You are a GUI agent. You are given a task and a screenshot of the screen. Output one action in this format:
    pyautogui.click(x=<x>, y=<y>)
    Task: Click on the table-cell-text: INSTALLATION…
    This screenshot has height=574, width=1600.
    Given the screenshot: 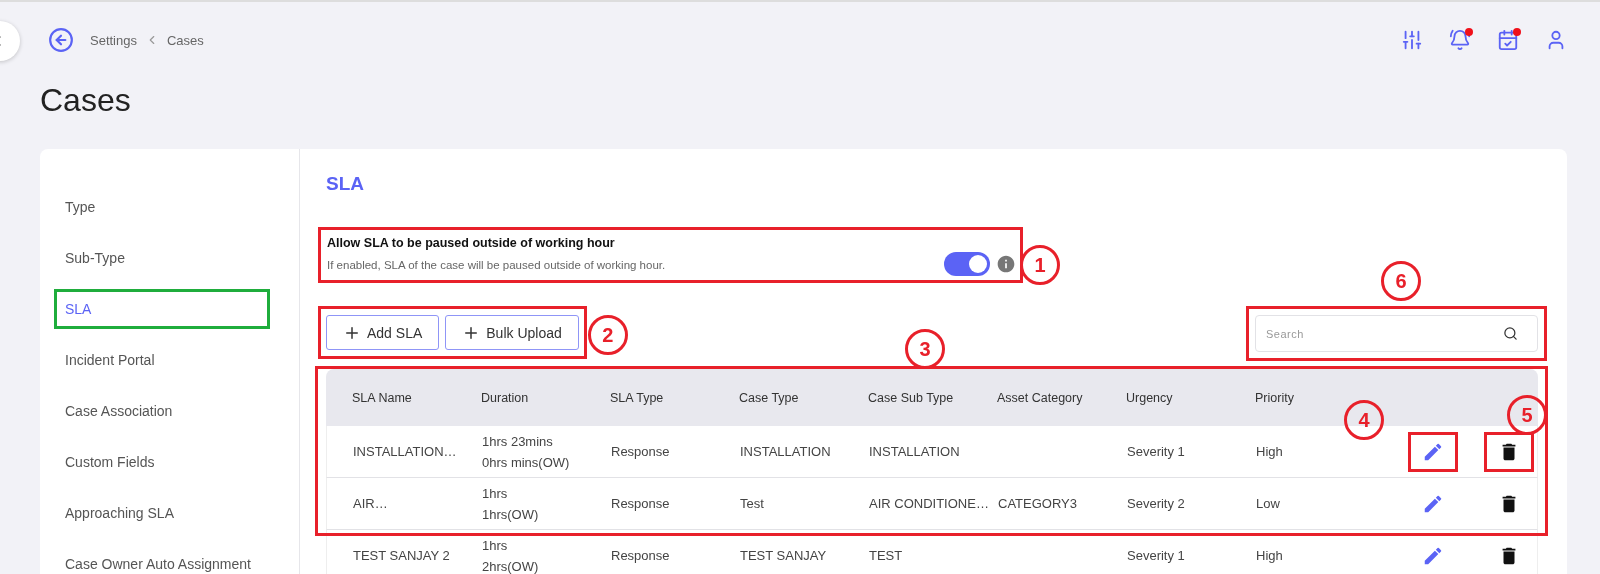 What is the action you would take?
    pyautogui.click(x=405, y=452)
    